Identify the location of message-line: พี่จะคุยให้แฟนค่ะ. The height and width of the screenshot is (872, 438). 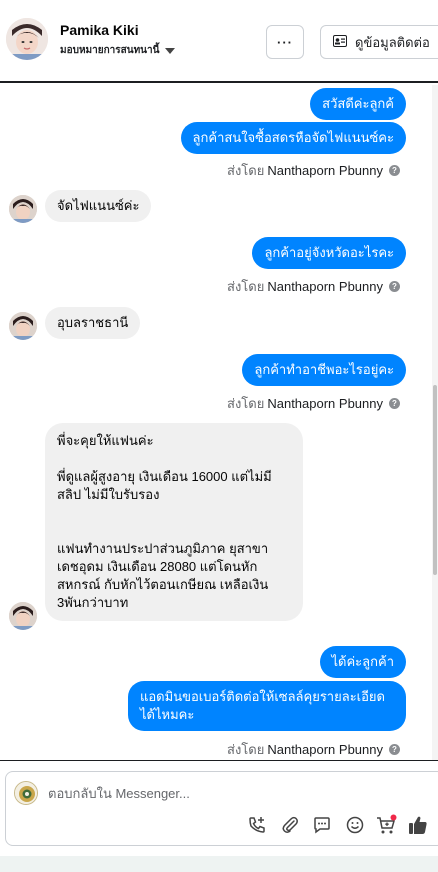
(105, 440).